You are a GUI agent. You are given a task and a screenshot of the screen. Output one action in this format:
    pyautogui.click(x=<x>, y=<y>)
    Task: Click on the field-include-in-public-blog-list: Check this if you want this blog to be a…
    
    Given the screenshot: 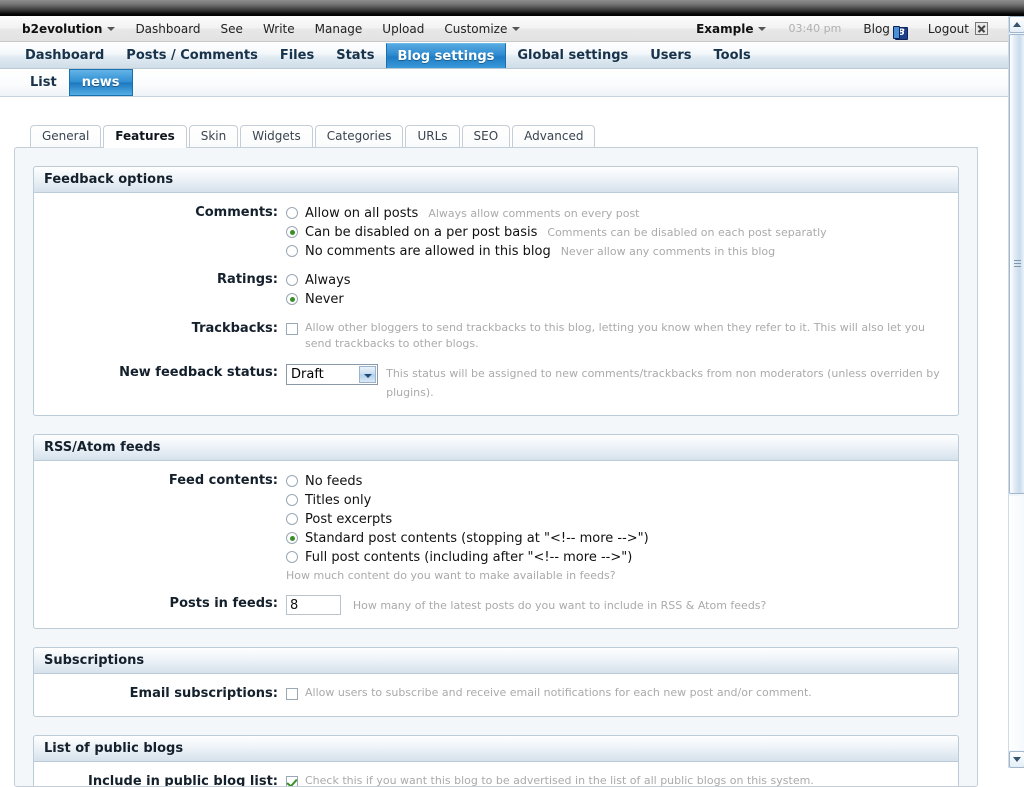 What is the action you would take?
    pyautogui.click(x=622, y=779)
    